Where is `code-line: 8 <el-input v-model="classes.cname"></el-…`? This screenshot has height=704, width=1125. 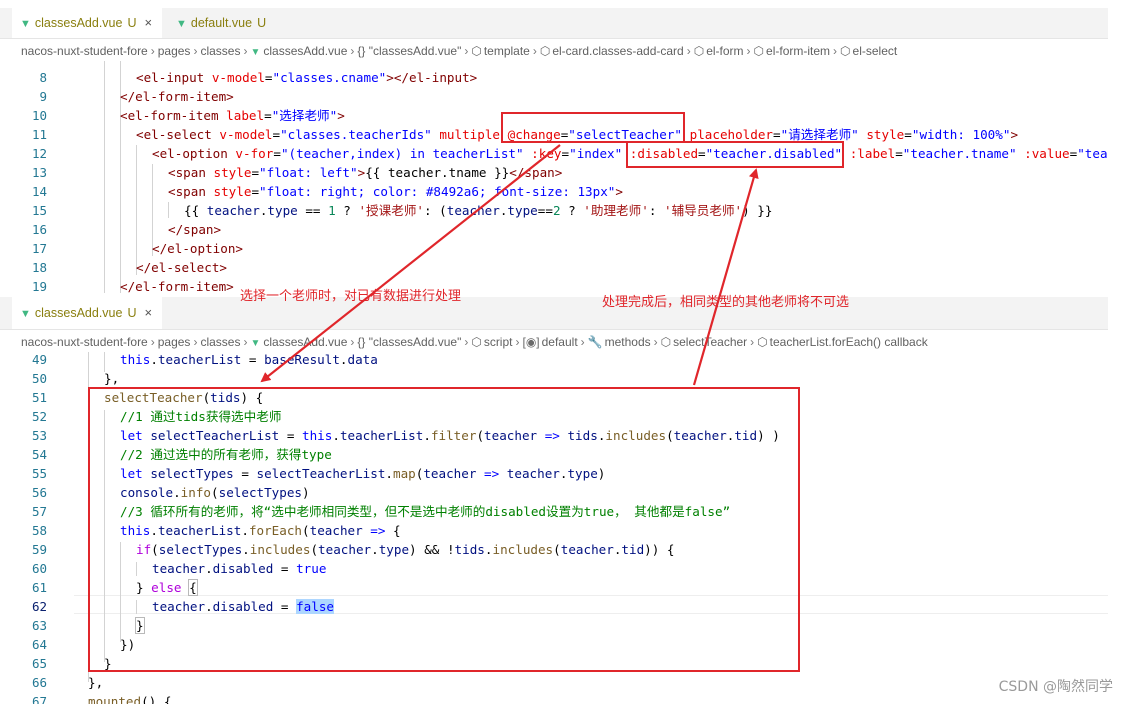
code-line: 8 <el-input v-model="classes.cname"></el-… is located at coordinates (554, 77).